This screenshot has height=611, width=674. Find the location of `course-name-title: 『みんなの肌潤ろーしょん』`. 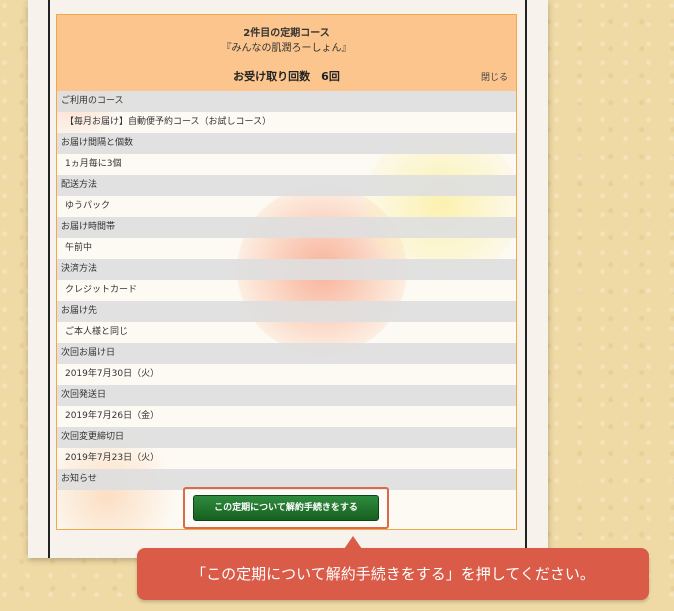

course-name-title: 『みんなの肌潤ろーしょん』 is located at coordinates (286, 48).